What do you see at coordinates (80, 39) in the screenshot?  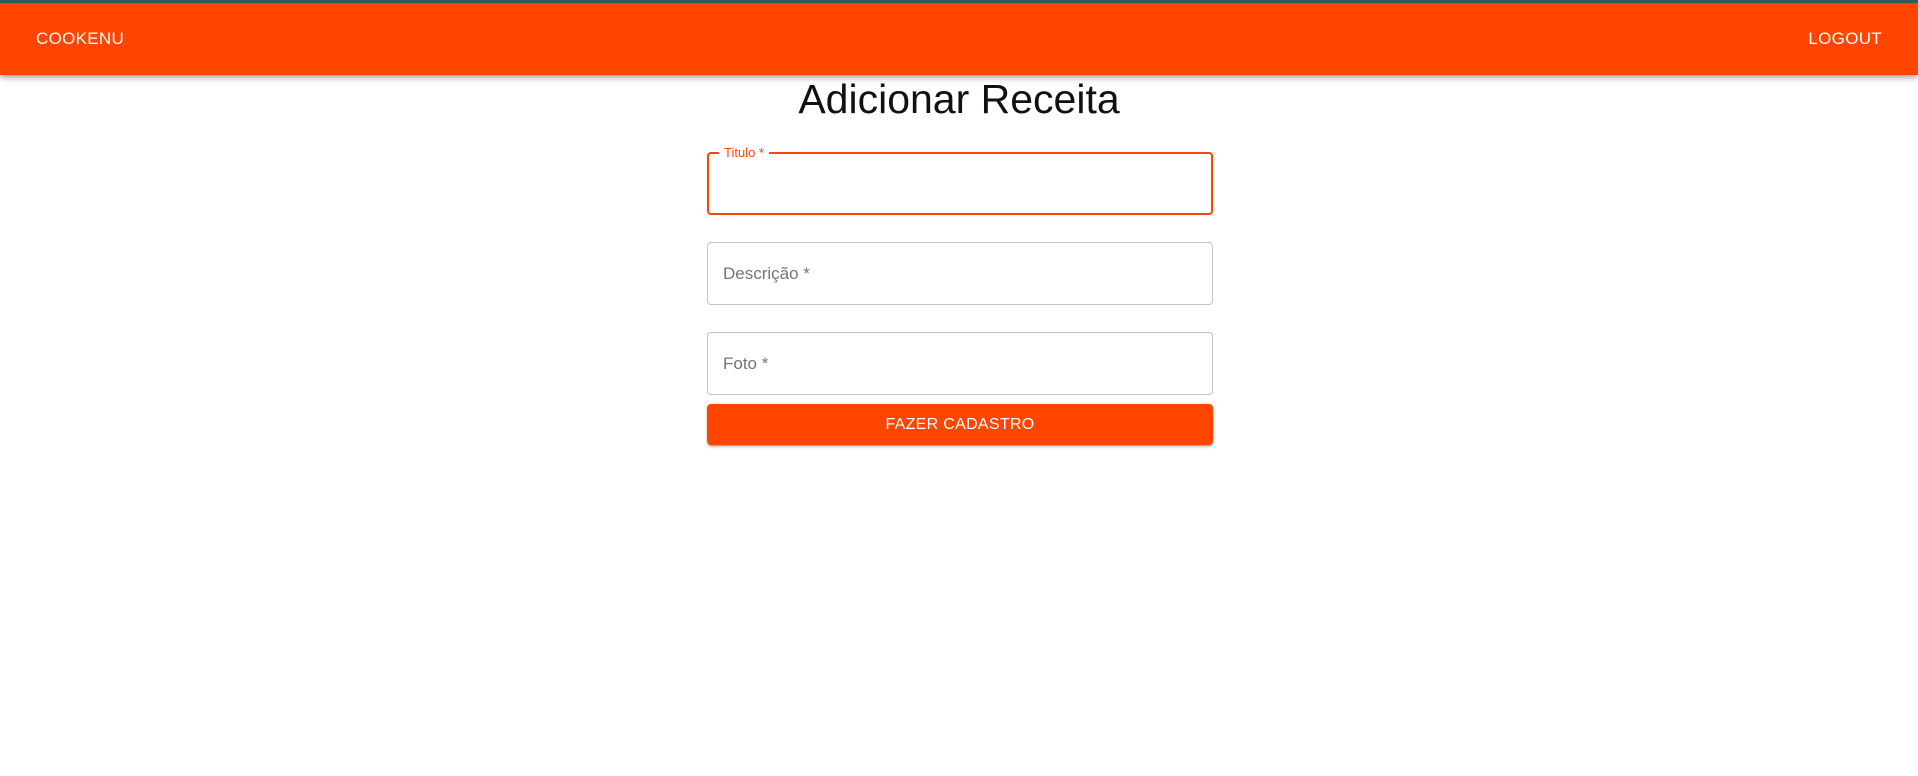 I see `home-button: COOKENU` at bounding box center [80, 39].